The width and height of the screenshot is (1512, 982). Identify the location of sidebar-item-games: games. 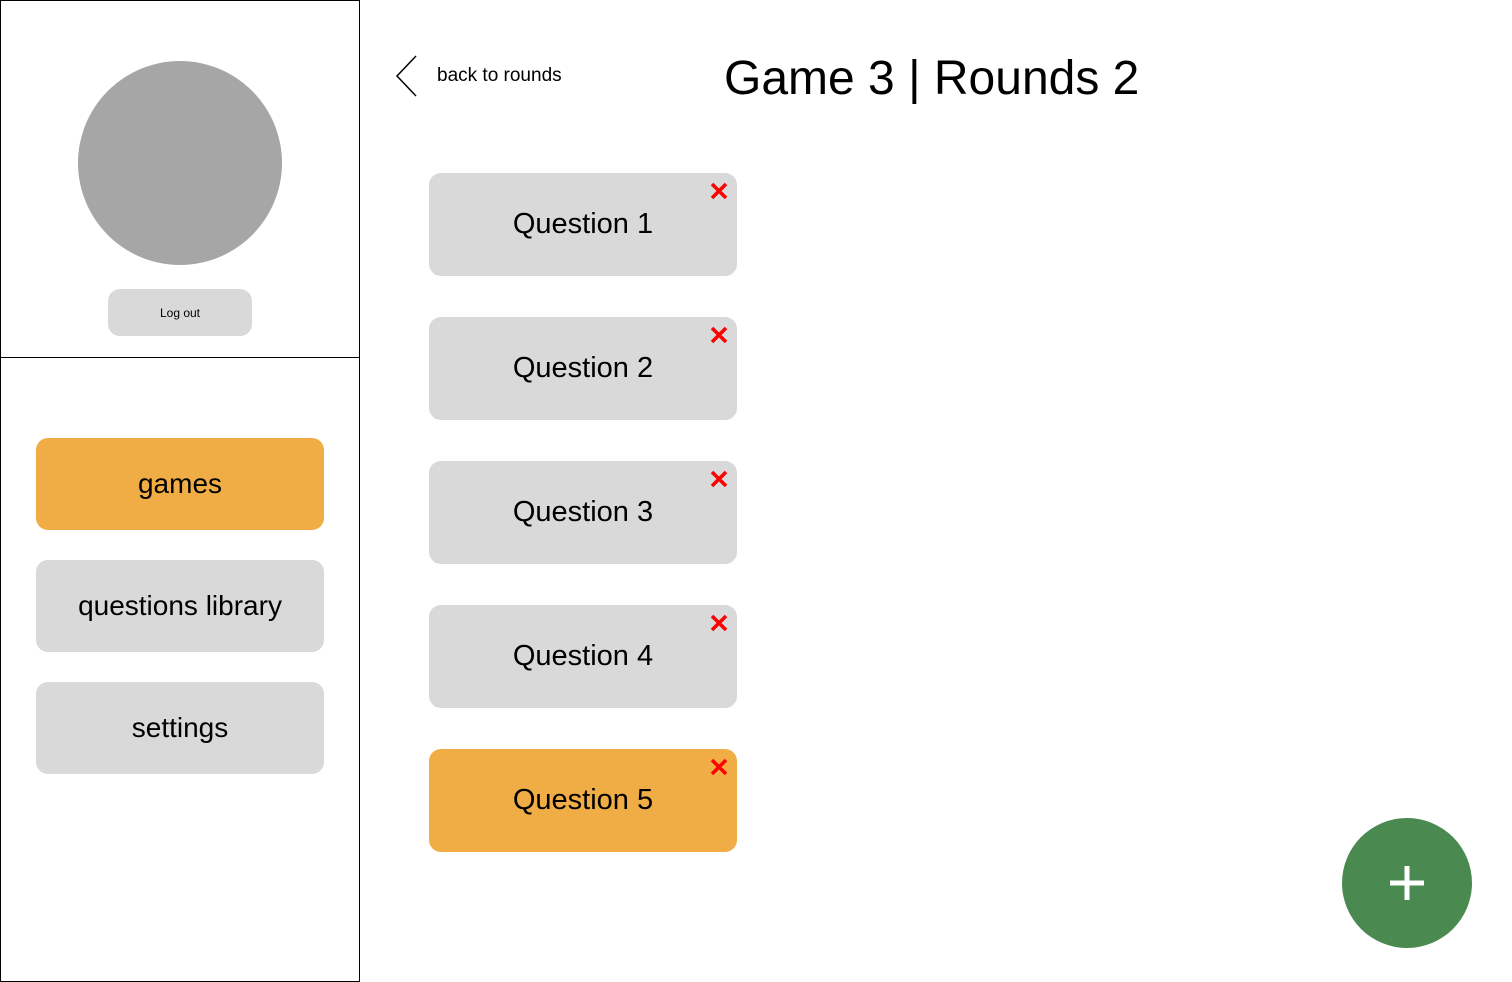
(180, 484).